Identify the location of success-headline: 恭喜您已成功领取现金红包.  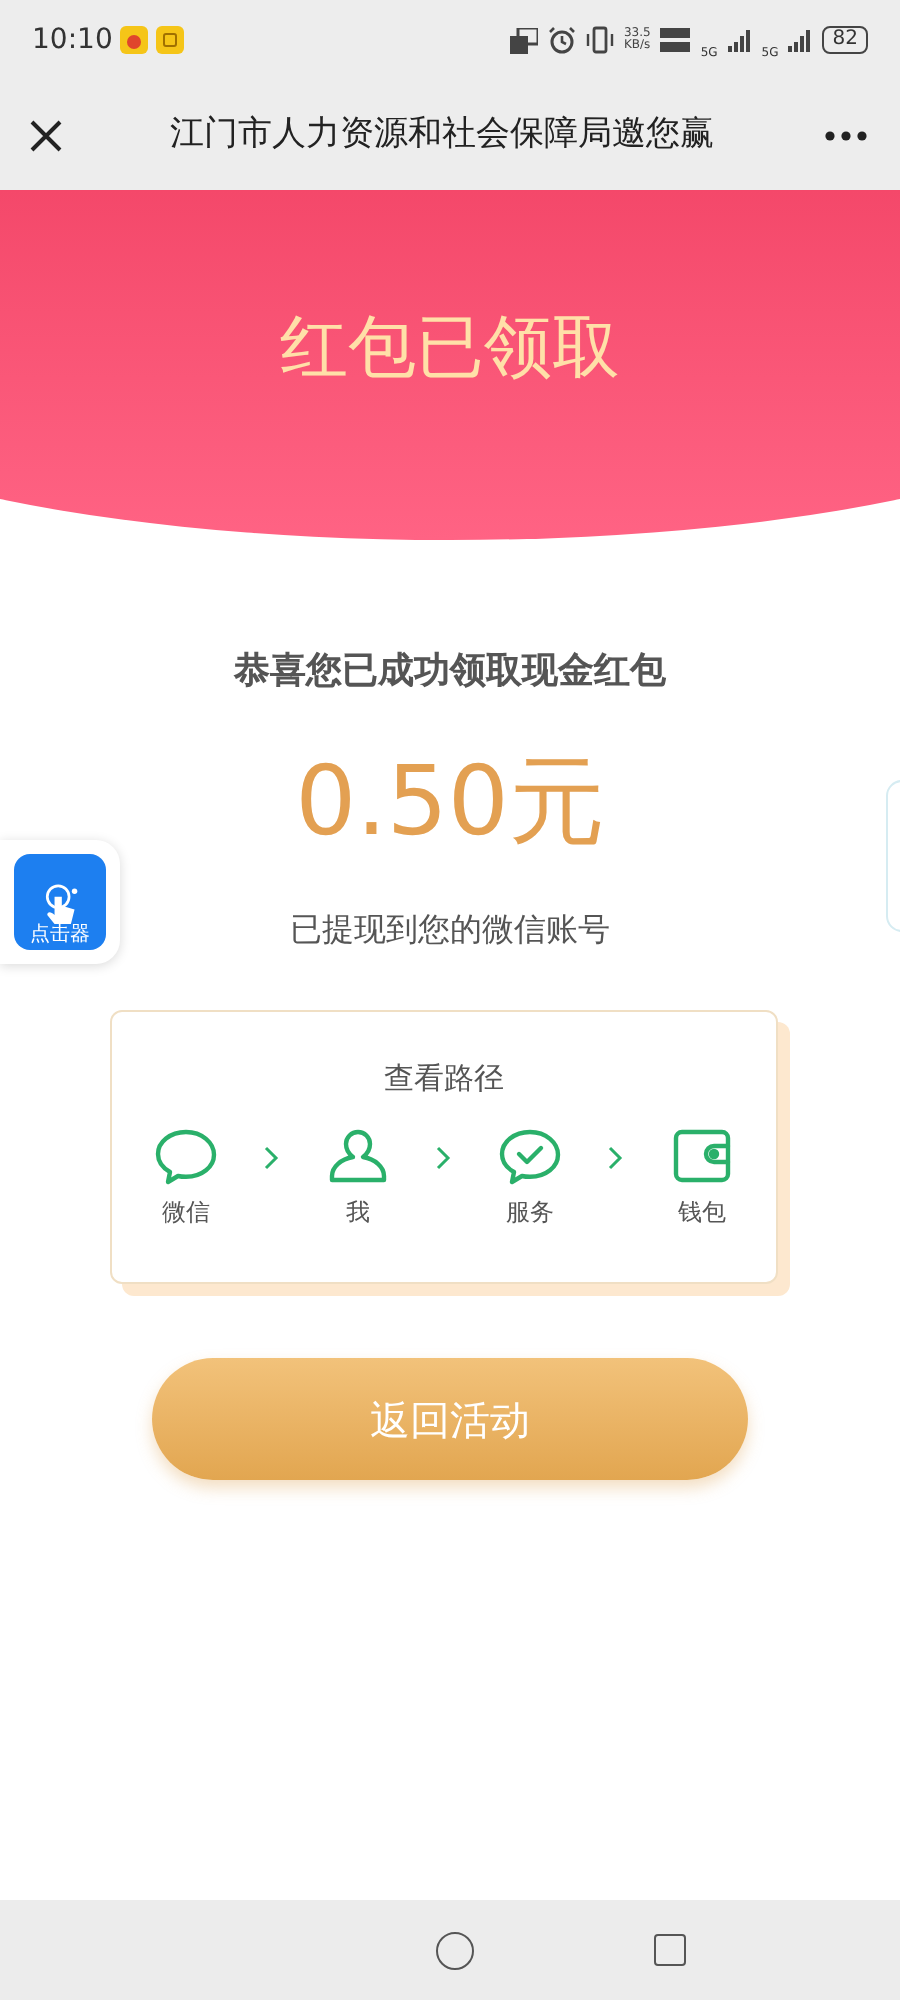
(450, 672).